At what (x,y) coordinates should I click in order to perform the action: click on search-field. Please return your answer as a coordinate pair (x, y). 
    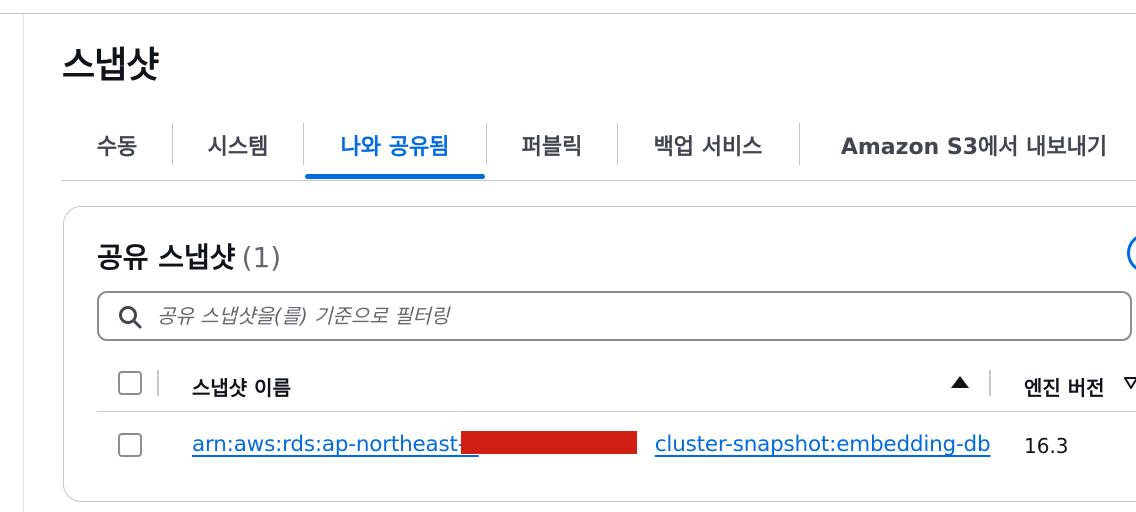
    Looking at the image, I should click on (614, 316).